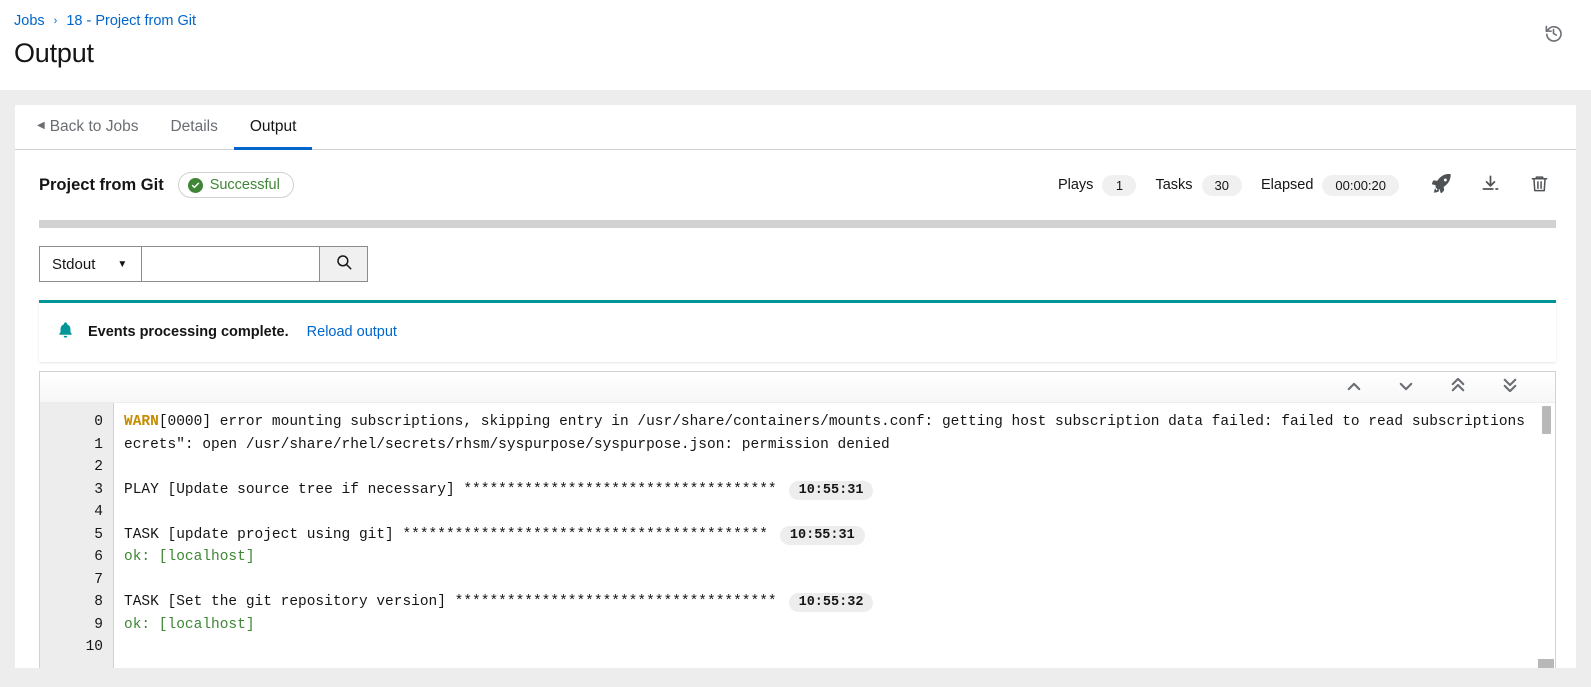  I want to click on console-nav-toolbar, so click(797, 387).